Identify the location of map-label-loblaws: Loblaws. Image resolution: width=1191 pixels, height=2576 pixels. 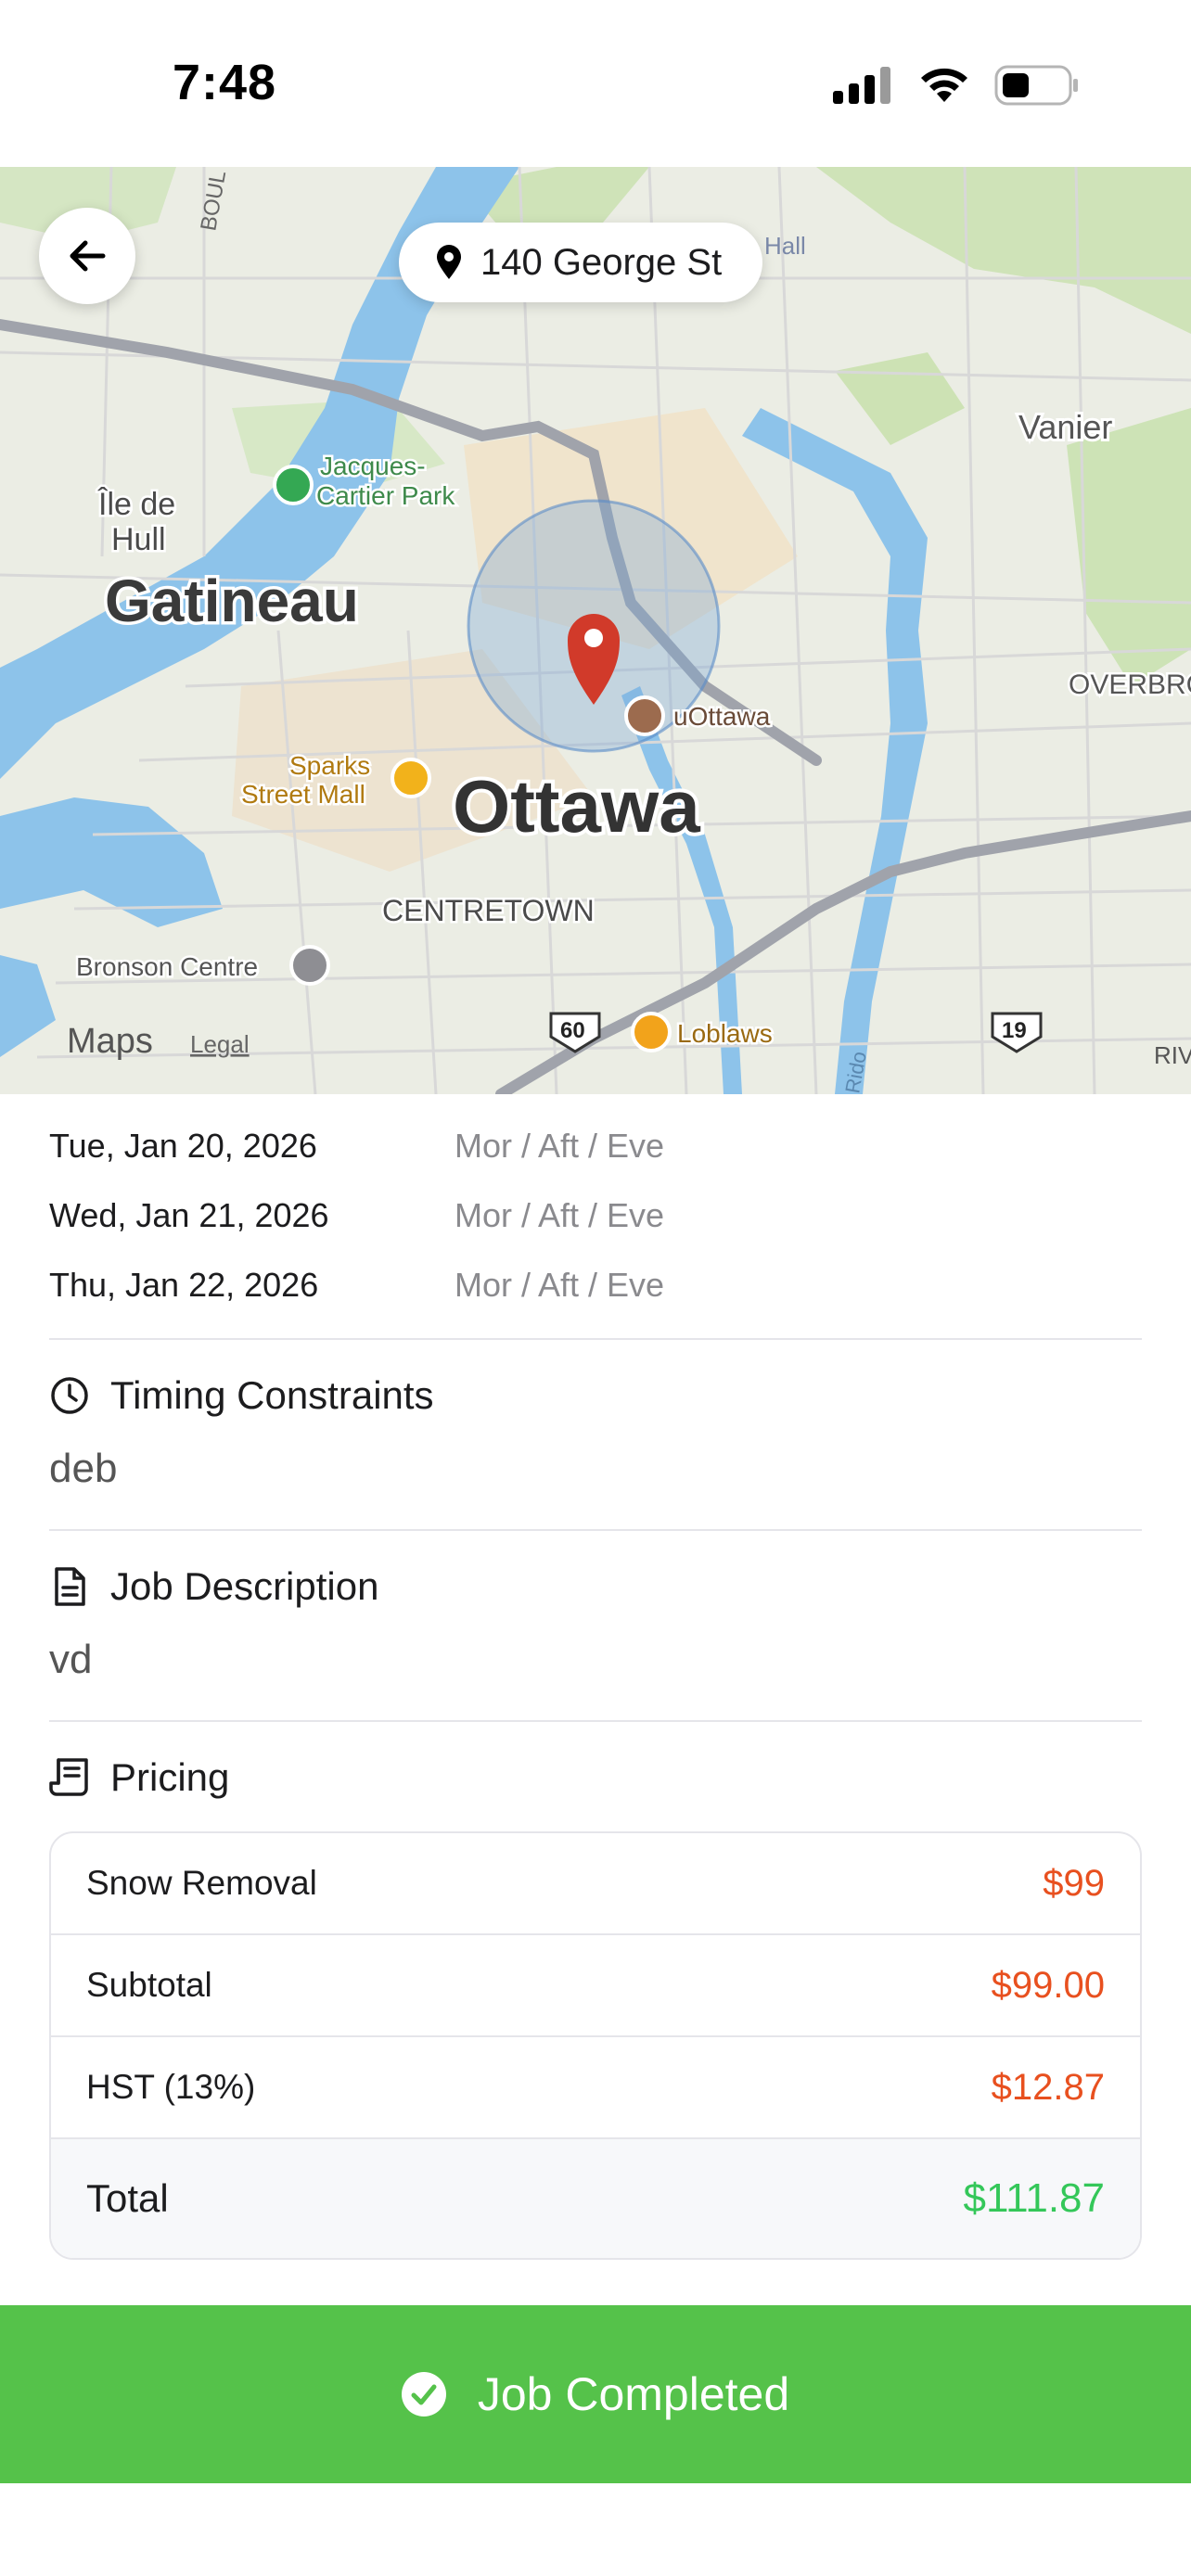
(725, 1033).